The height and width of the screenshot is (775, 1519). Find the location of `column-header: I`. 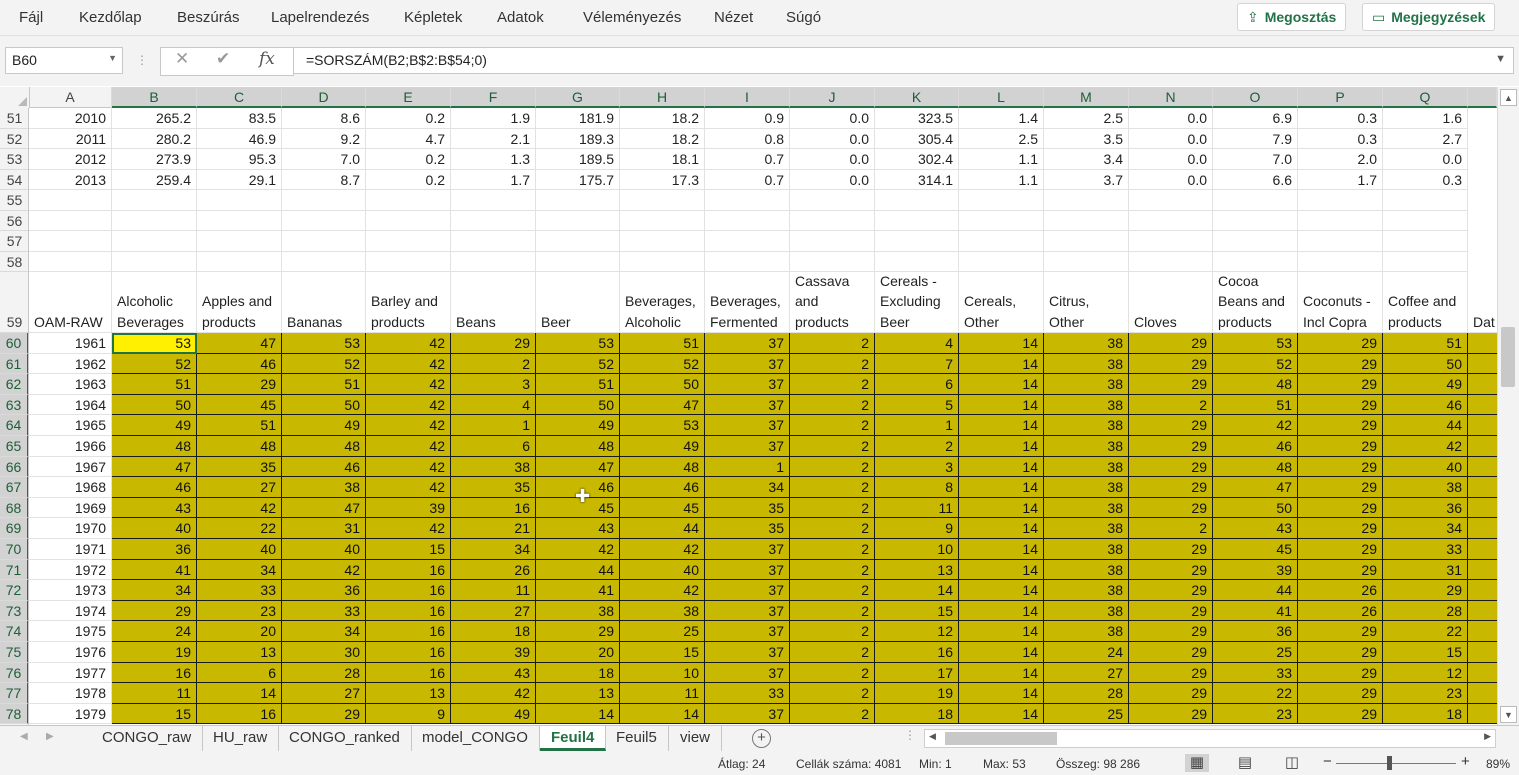

column-header: I is located at coordinates (747, 97).